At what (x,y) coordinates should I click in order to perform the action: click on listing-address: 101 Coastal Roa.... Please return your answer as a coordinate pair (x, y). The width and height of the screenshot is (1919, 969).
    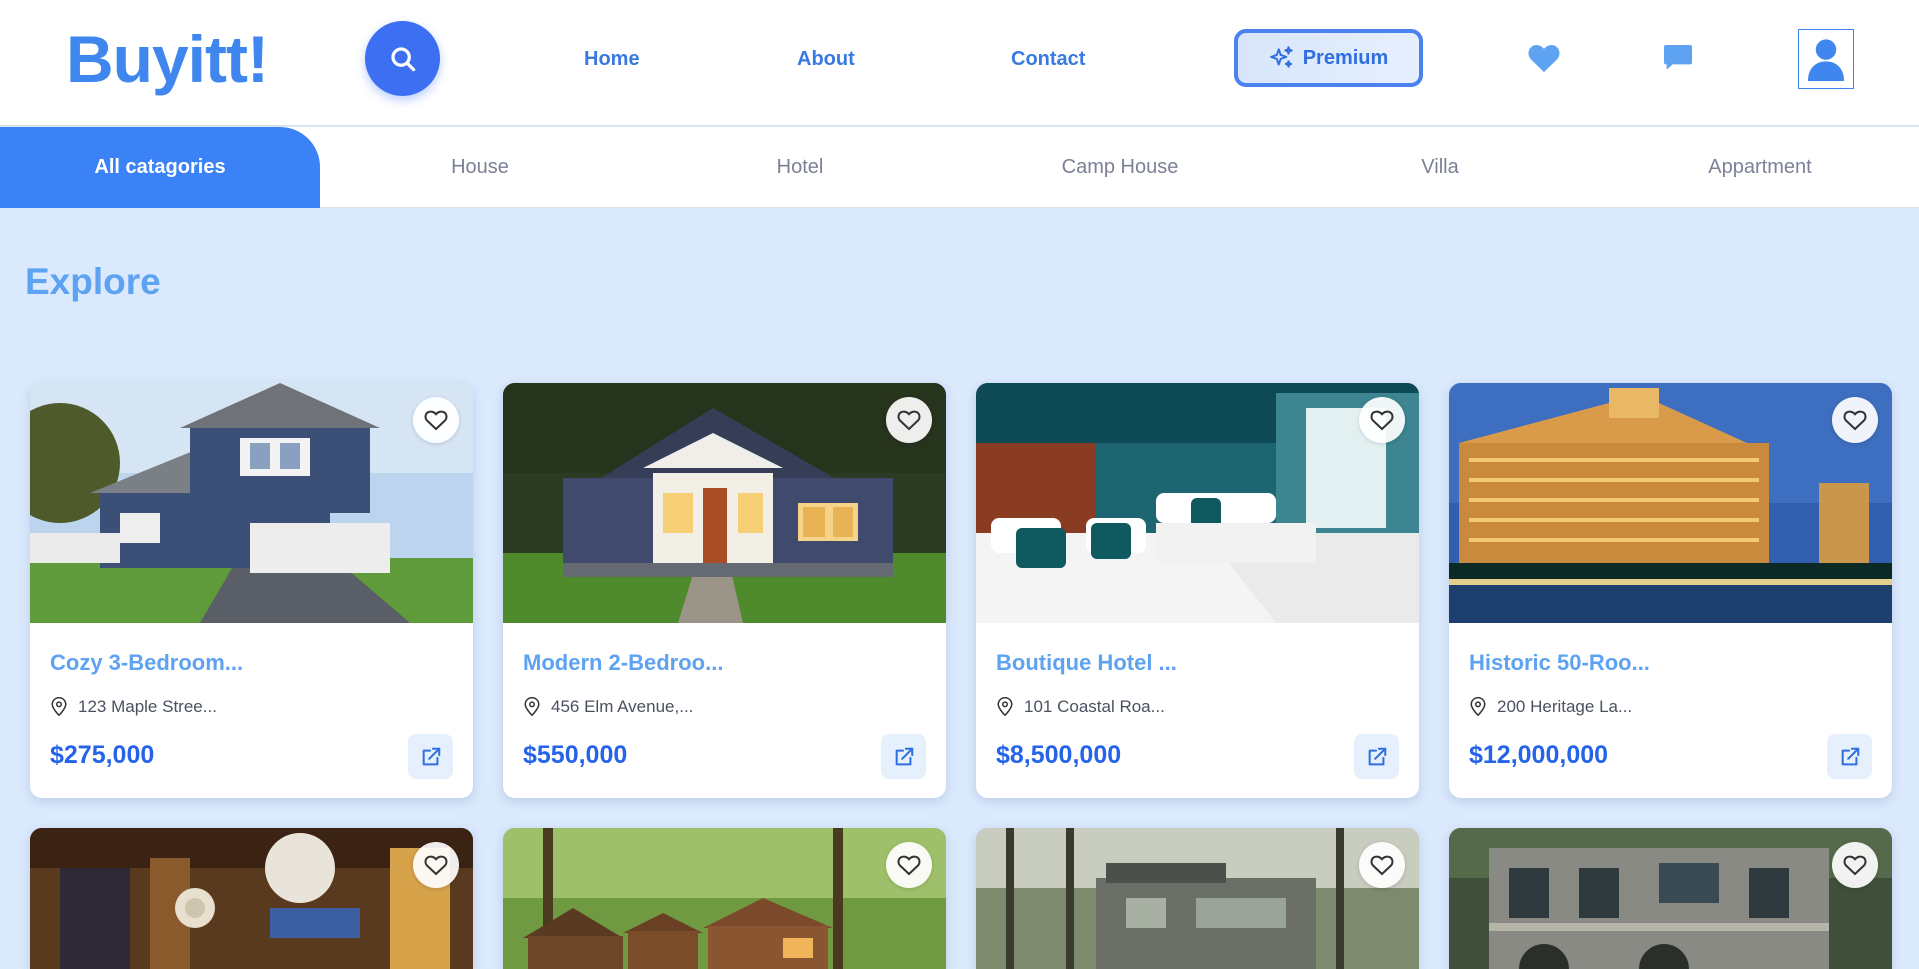
    Looking at the image, I should click on (1094, 706).